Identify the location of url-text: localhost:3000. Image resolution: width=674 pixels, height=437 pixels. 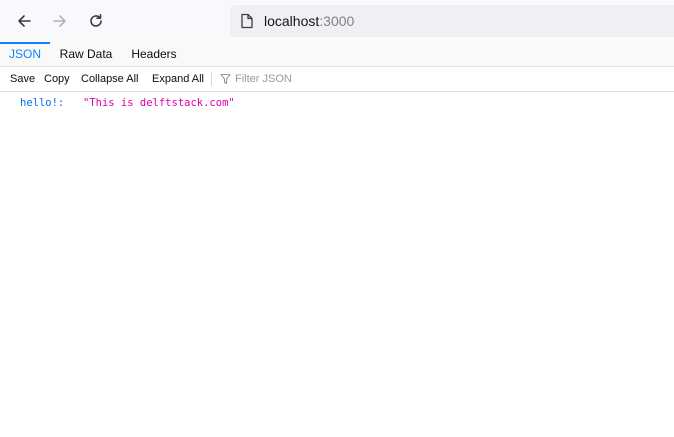
(309, 21).